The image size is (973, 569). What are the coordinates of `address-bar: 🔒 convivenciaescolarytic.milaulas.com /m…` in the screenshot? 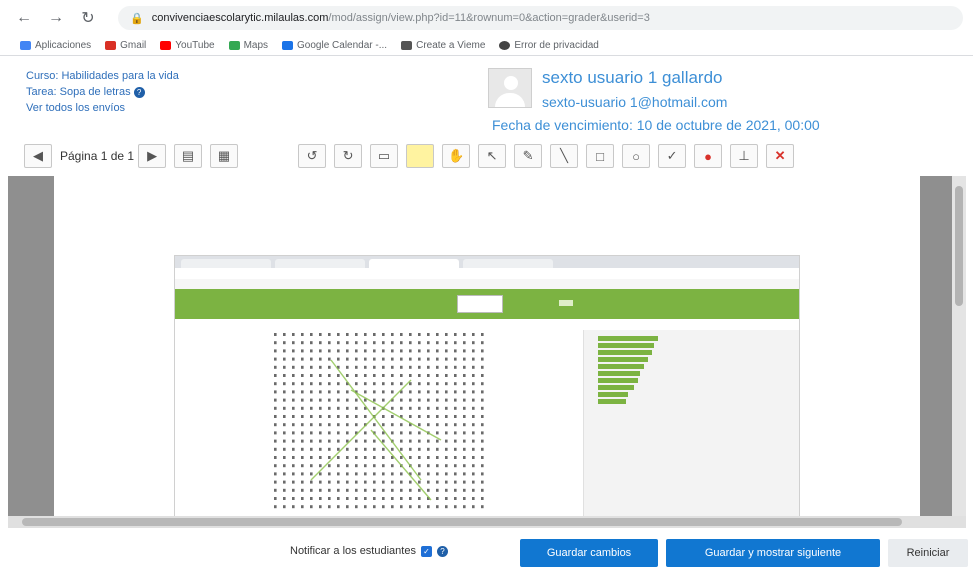 It's located at (540, 18).